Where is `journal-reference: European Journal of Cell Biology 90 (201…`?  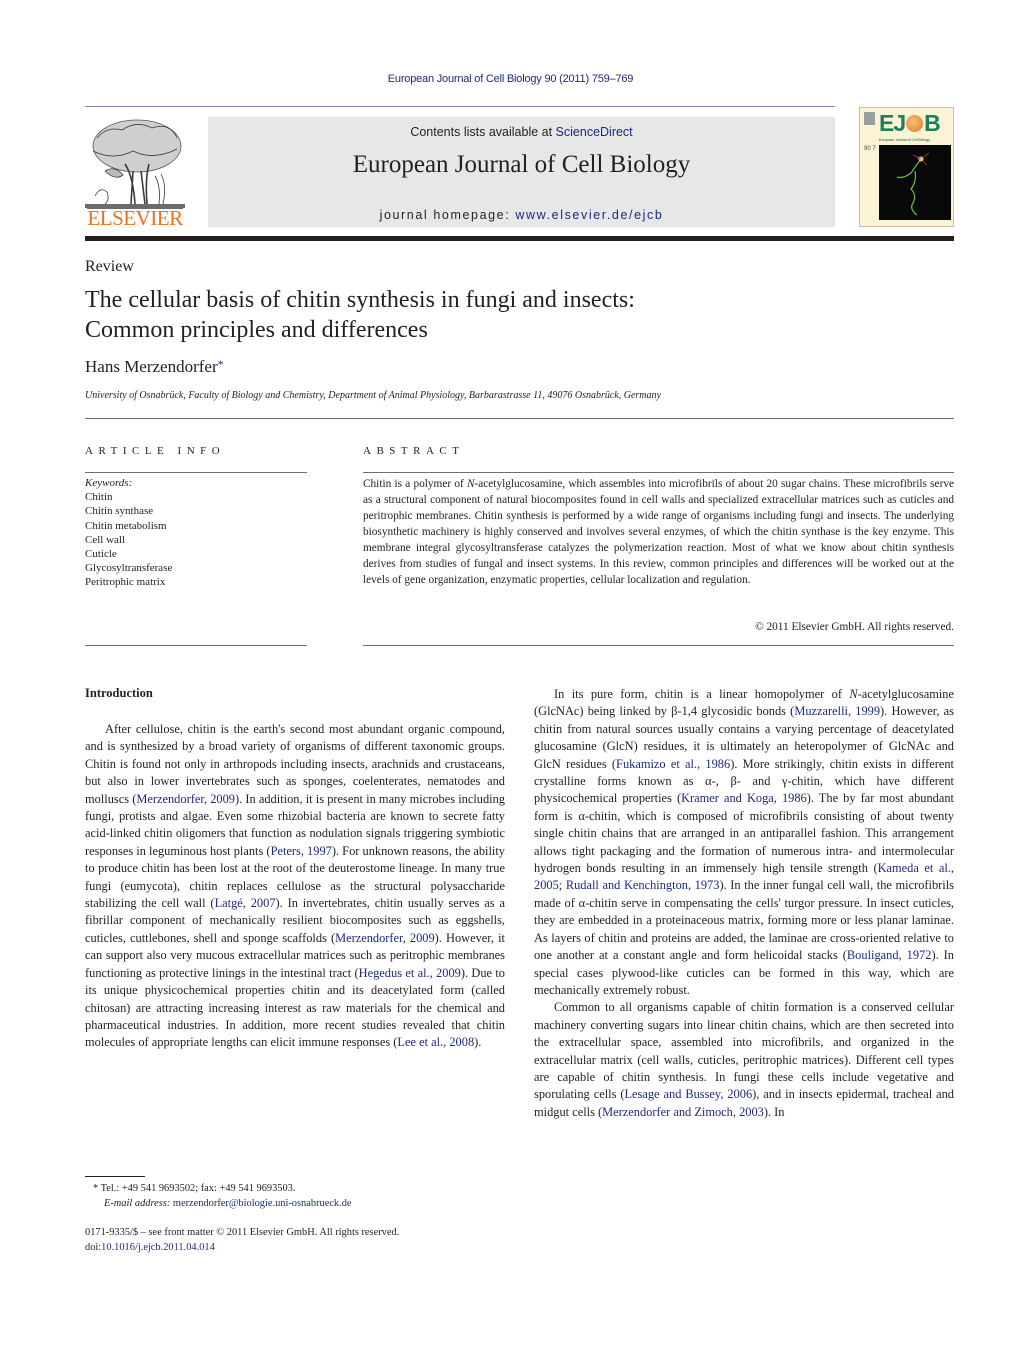
journal-reference: European Journal of Cell Biology 90 (201… is located at coordinates (510, 79).